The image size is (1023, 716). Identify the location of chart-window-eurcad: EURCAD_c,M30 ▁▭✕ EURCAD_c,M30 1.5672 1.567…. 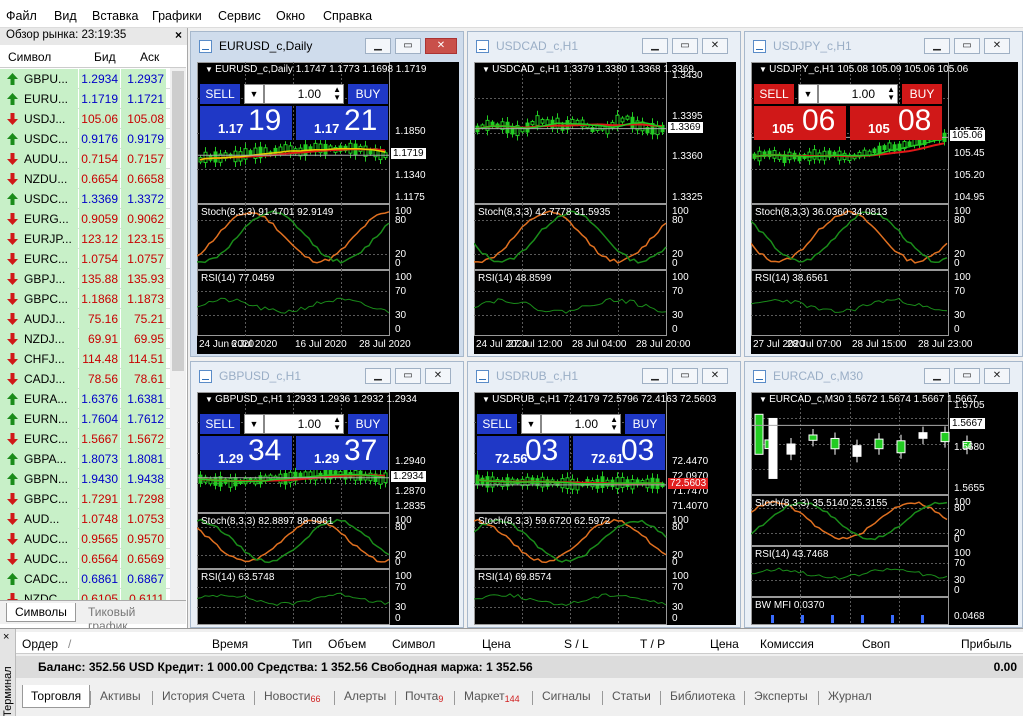
(883, 494).